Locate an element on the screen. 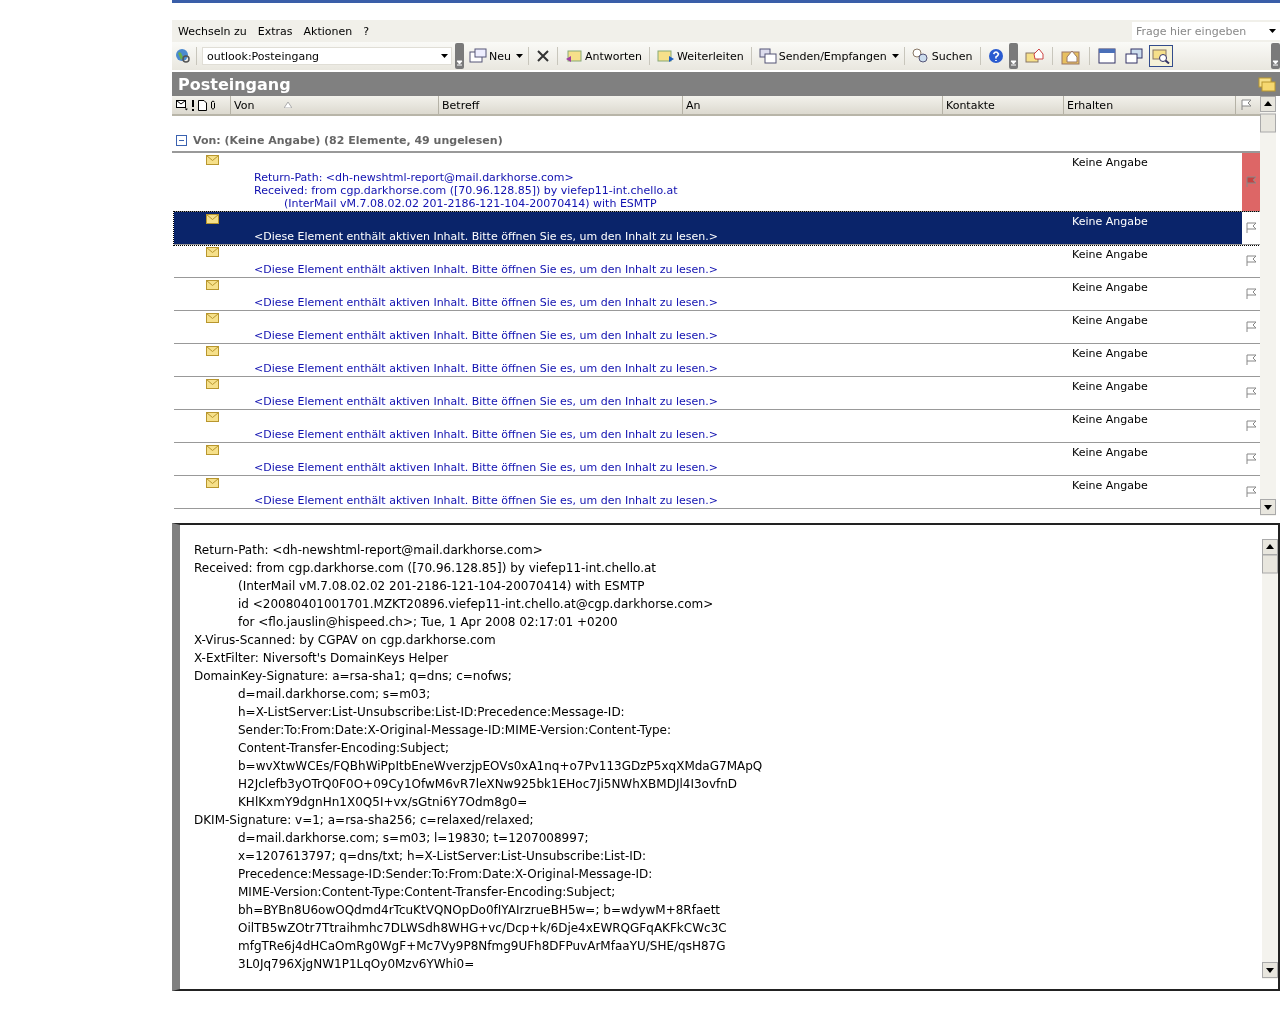 The width and height of the screenshot is (1280, 1024). paperclip-icon is located at coordinates (213, 105).